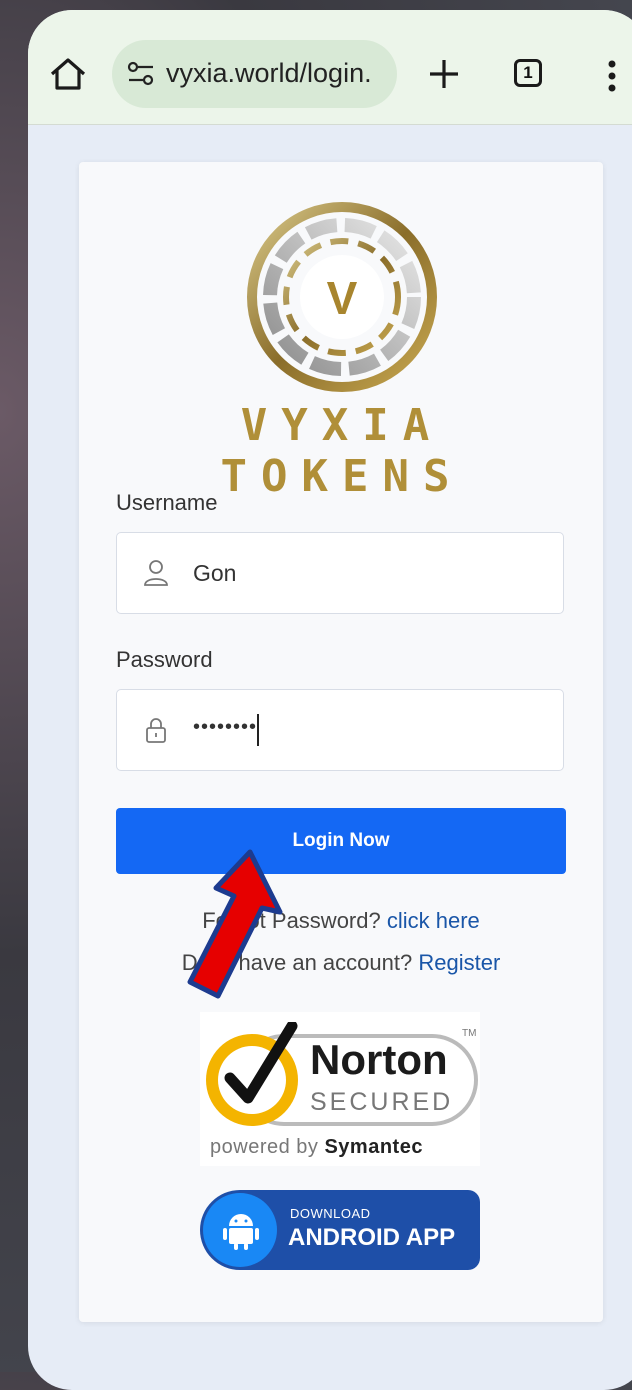 This screenshot has width=632, height=1390. I want to click on register-link: Register, so click(459, 962).